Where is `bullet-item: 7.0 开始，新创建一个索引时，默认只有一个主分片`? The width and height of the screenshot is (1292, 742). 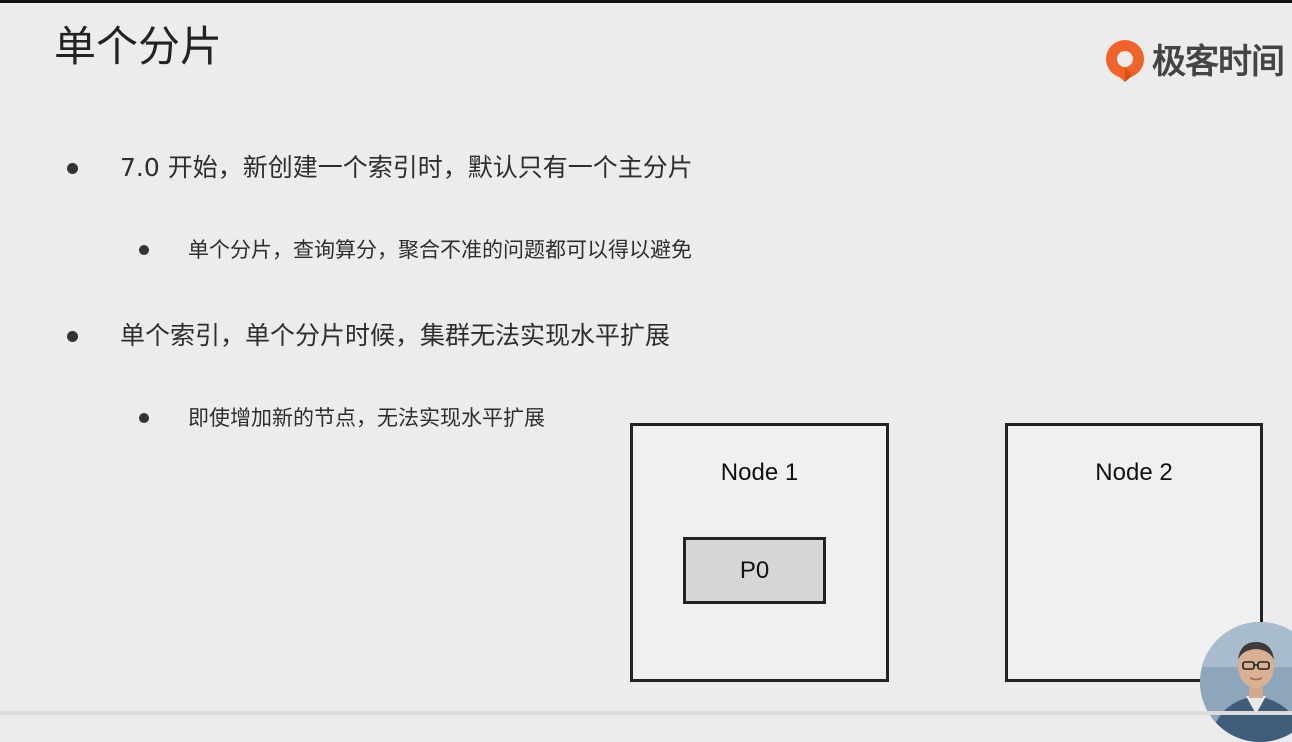 bullet-item: 7.0 开始，新创建一个索引时，默认只有一个主分片 is located at coordinates (380, 168).